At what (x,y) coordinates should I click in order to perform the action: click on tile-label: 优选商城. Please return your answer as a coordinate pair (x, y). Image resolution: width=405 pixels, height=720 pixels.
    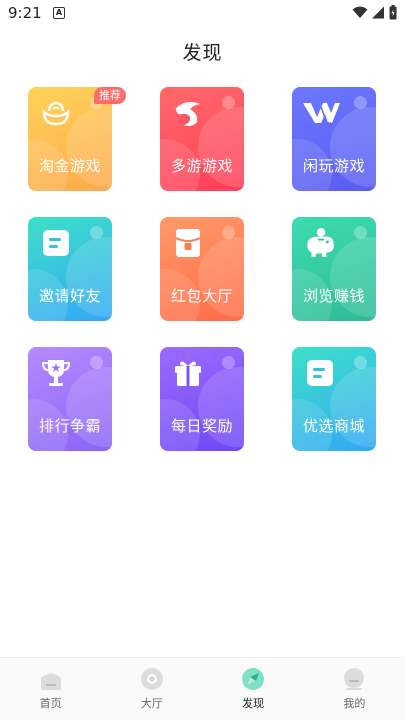
    Looking at the image, I should click on (333, 426).